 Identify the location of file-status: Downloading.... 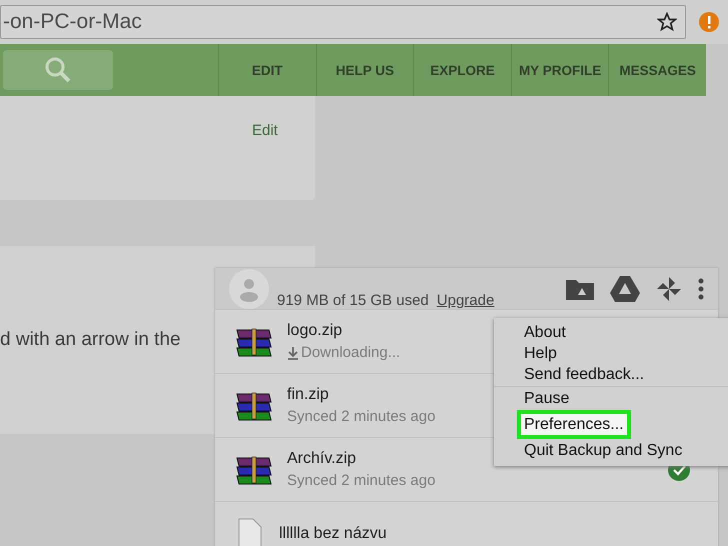
(350, 352).